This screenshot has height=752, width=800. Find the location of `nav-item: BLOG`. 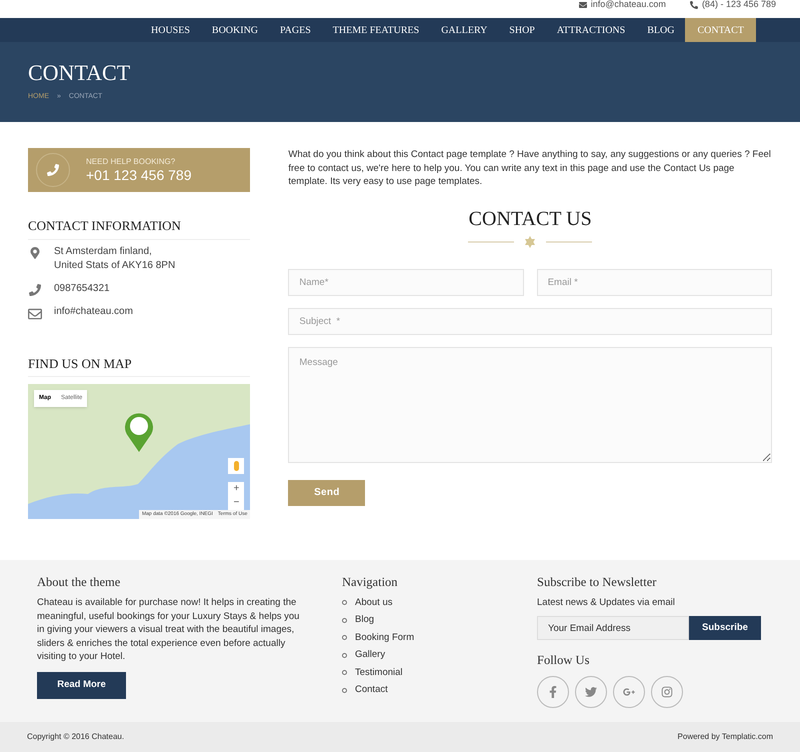

nav-item: BLOG is located at coordinates (661, 30).